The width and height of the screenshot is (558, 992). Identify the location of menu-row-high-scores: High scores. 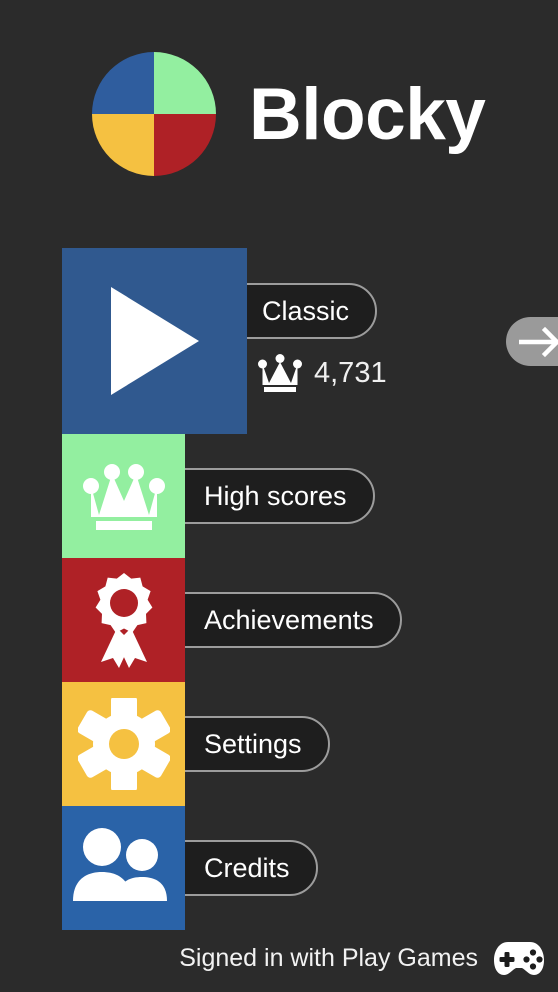
(279, 496).